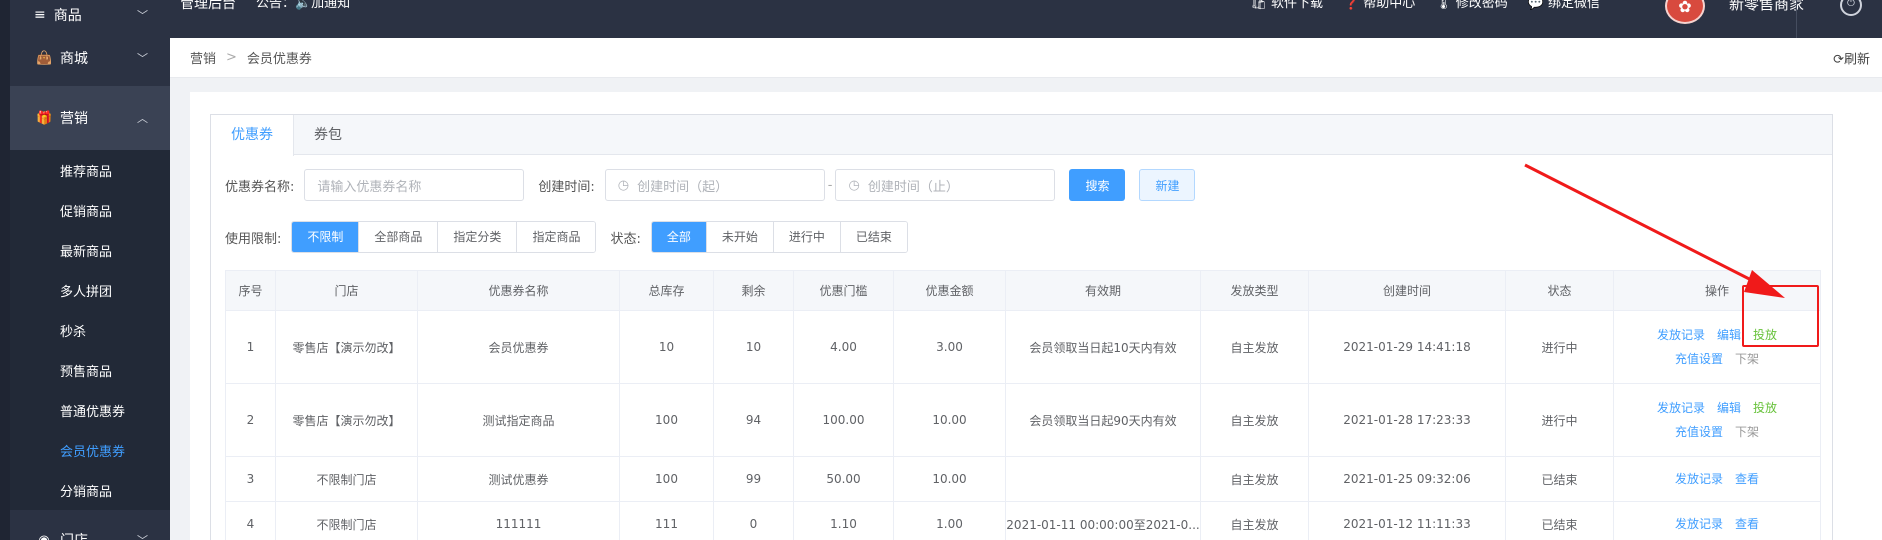 Image resolution: width=1882 pixels, height=540 pixels. I want to click on sidebar-sub-recommend: 推荐商品, so click(90, 170).